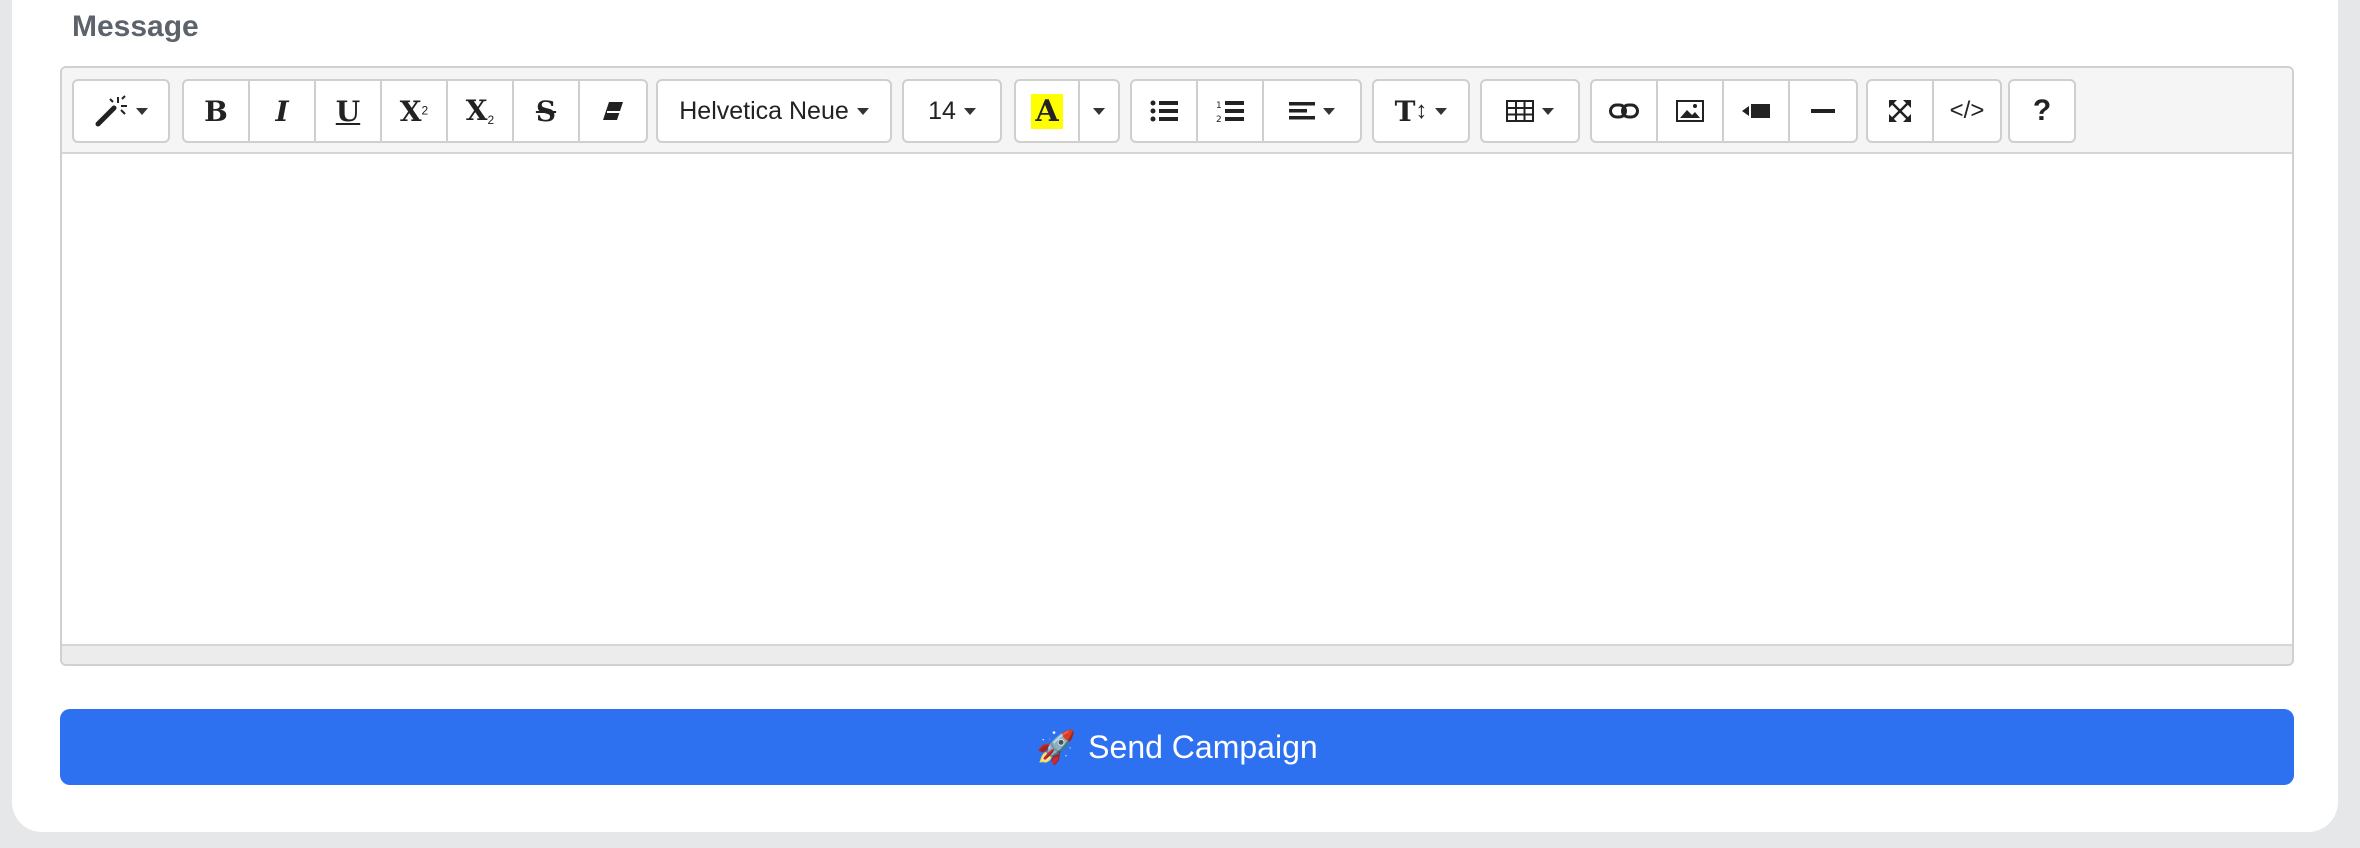 This screenshot has height=848, width=2360. I want to click on font-size-dropdown: 14, so click(952, 111).